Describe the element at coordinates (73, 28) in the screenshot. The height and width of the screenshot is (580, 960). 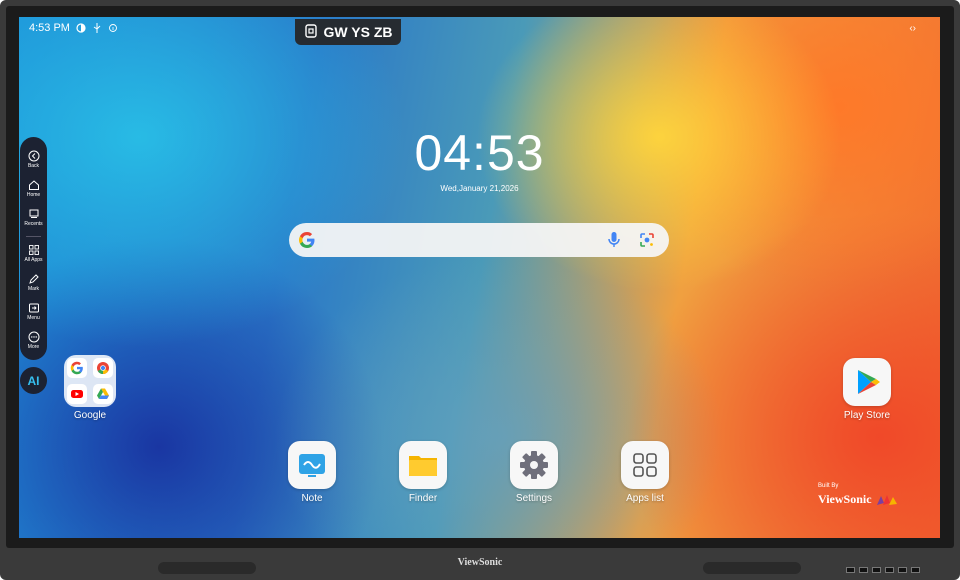
I see `status-bar: 4:53 PM` at that location.